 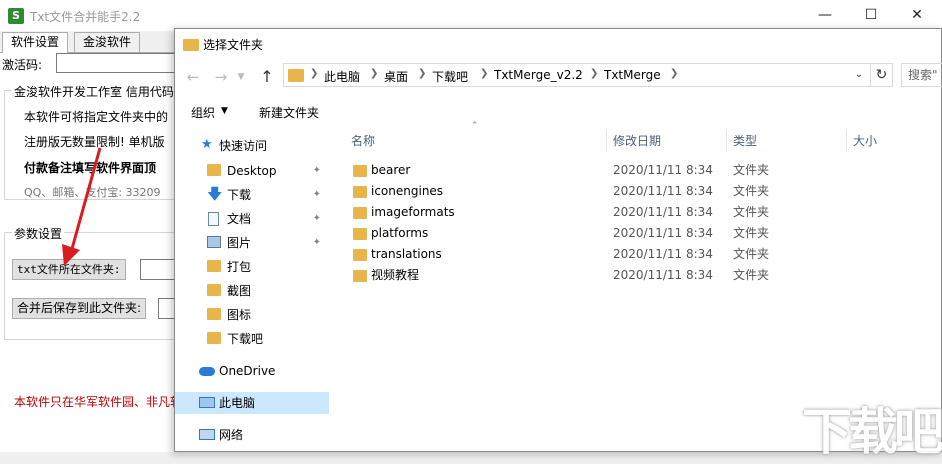 I want to click on footer-note: 本软件只在华军软件园、非凡软件站, so click(x=94, y=402).